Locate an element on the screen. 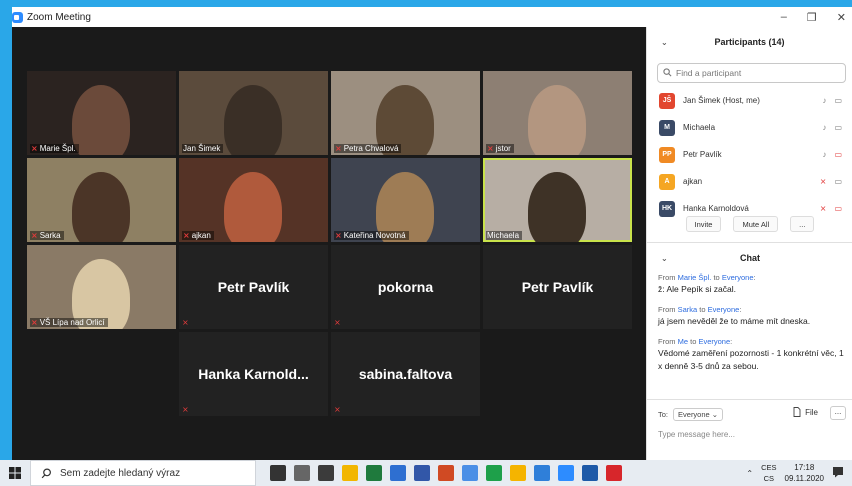 This screenshot has width=852, height=486. video-tile: ⨯ Marie Špl. is located at coordinates (101, 113).